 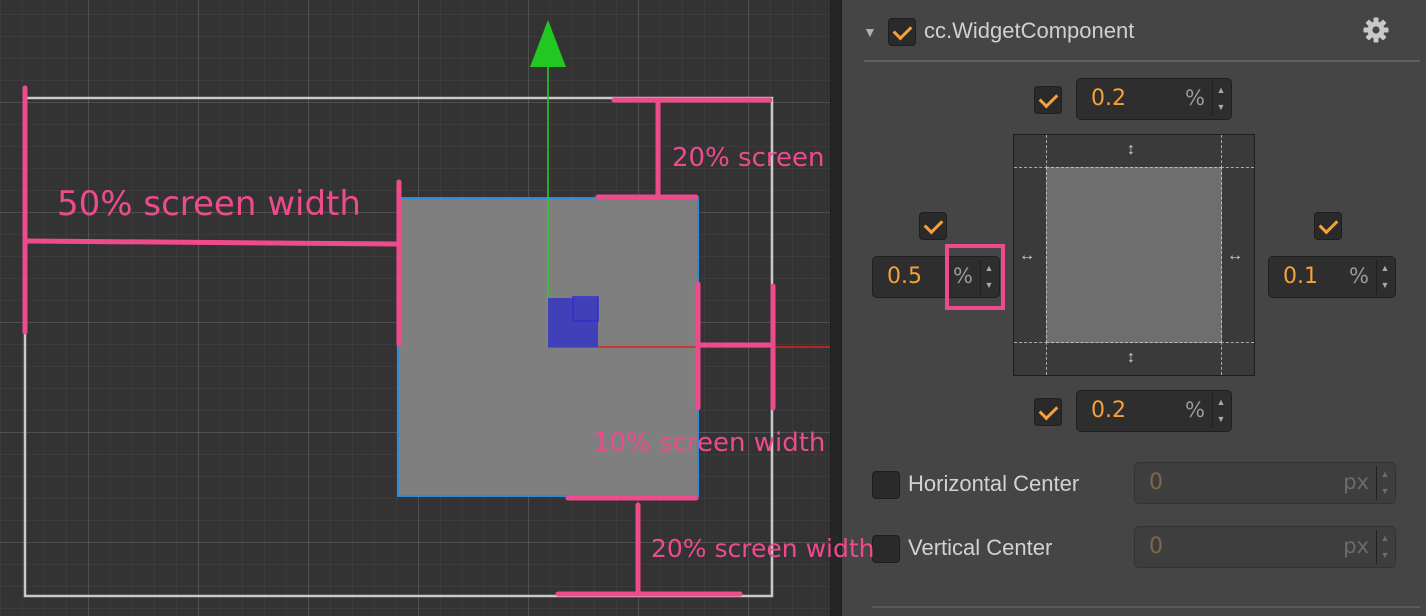 I want to click on bottom-align-checkbox, so click(x=1048, y=412).